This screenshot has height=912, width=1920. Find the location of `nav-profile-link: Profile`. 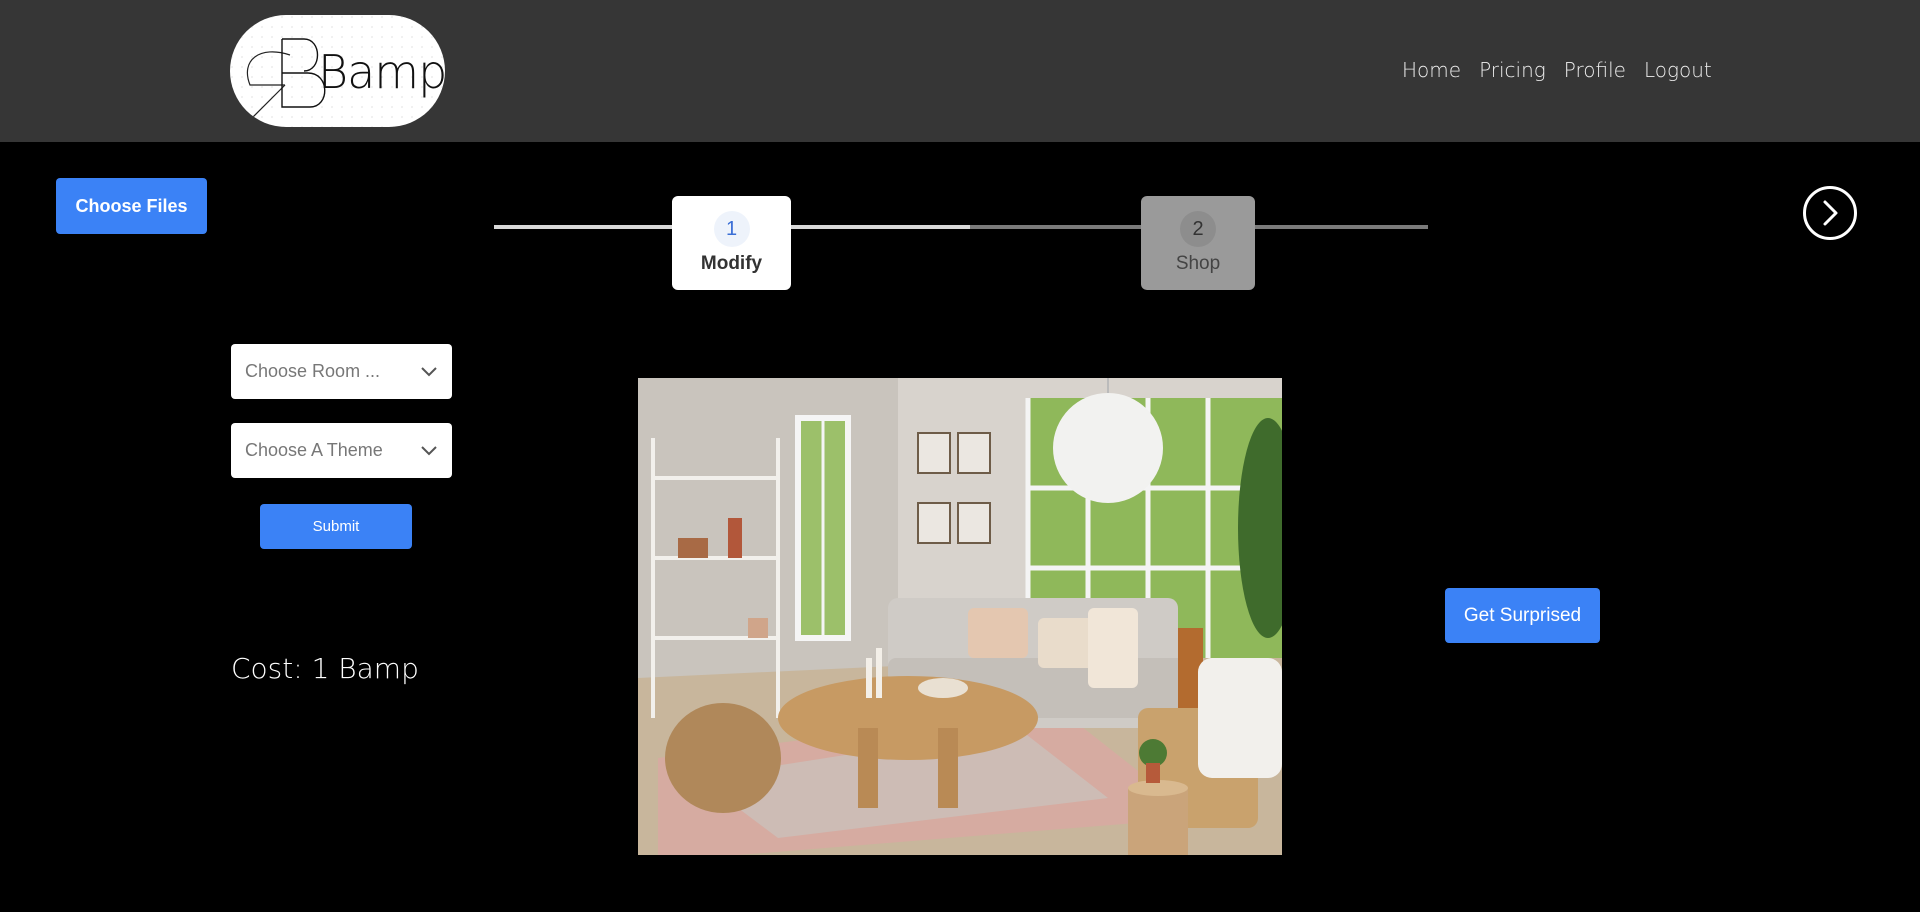

nav-profile-link: Profile is located at coordinates (1595, 70).